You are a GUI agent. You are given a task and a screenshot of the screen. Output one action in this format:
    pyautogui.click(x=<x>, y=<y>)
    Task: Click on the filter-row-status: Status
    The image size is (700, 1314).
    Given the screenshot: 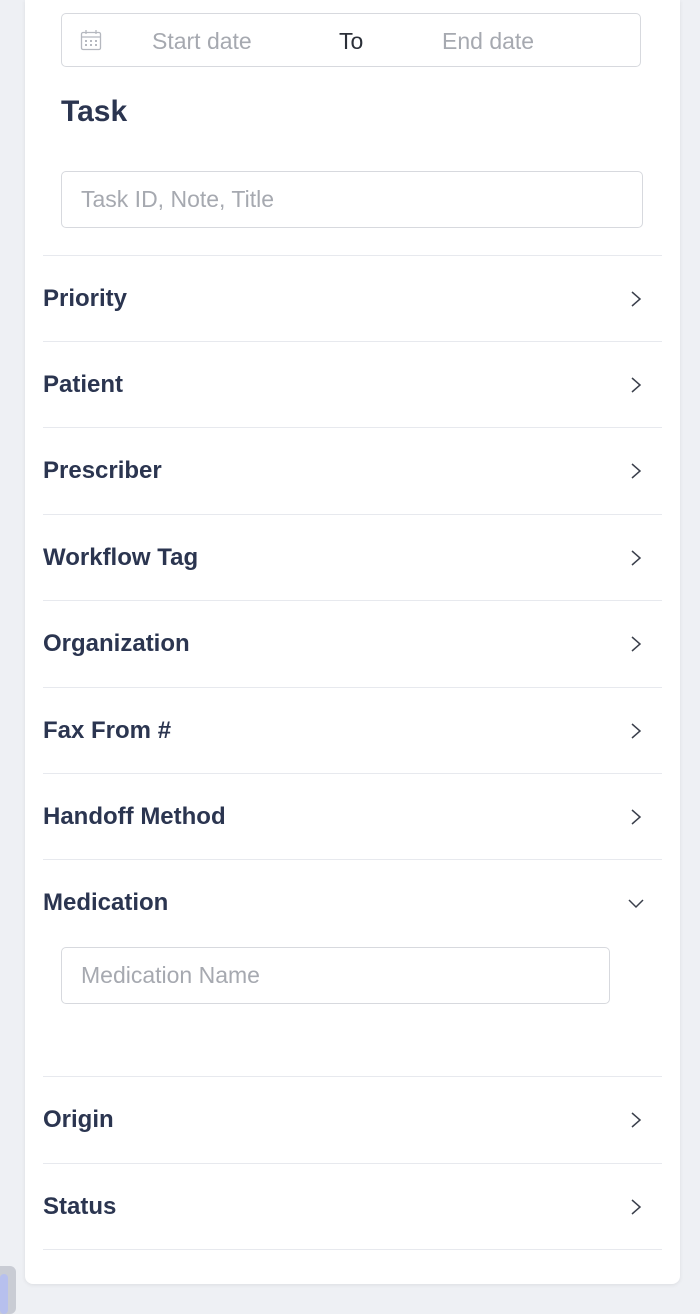 What is the action you would take?
    pyautogui.click(x=352, y=1206)
    